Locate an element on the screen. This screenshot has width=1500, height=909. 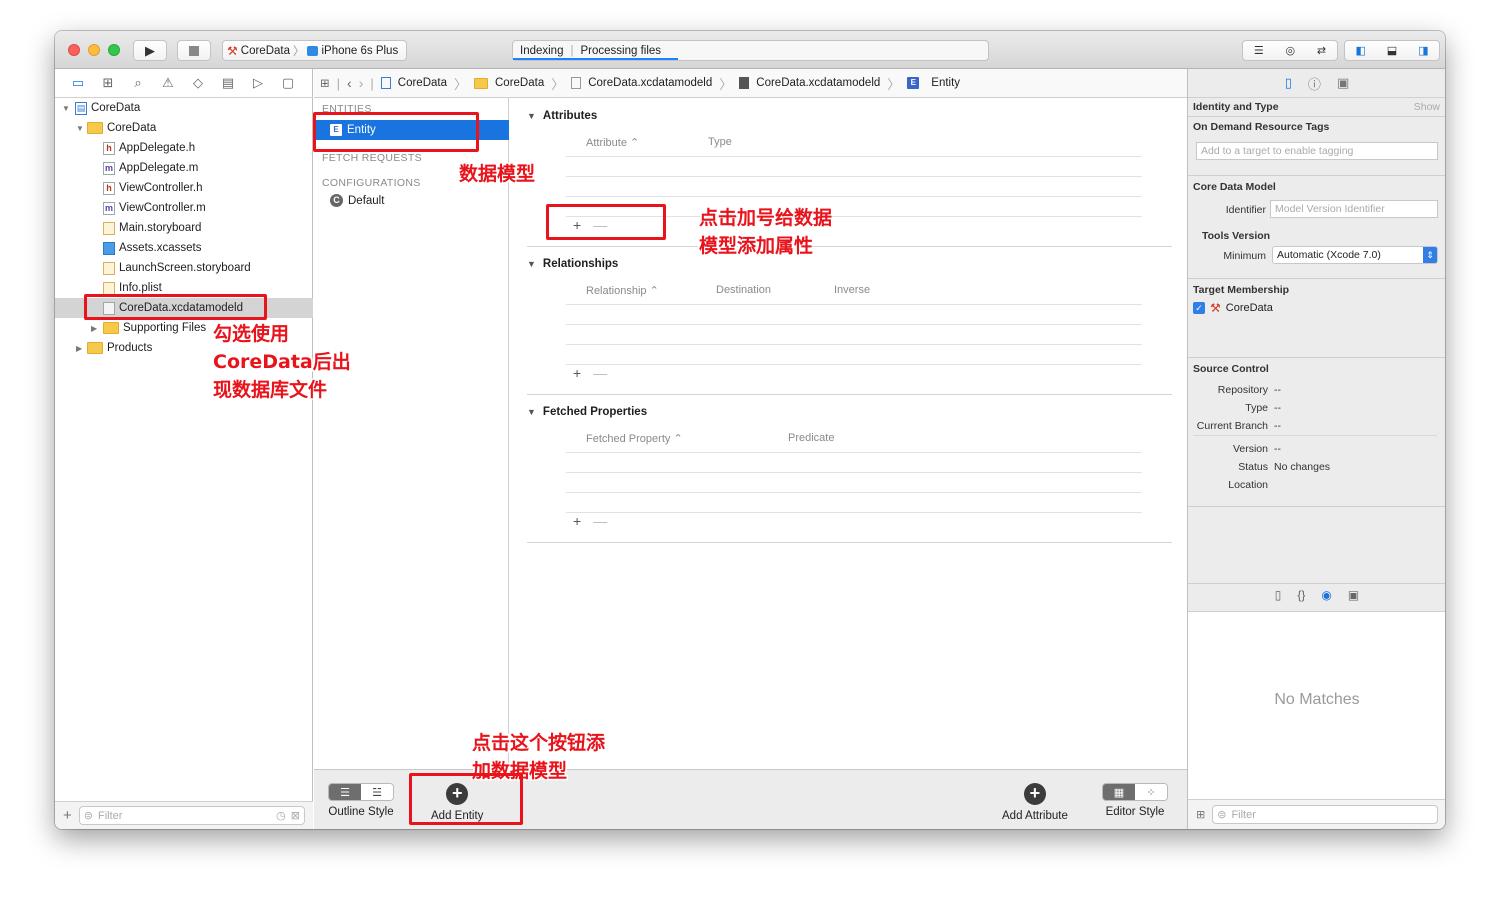
symbol-navigator-icon: ⊞ is located at coordinates (108, 83).